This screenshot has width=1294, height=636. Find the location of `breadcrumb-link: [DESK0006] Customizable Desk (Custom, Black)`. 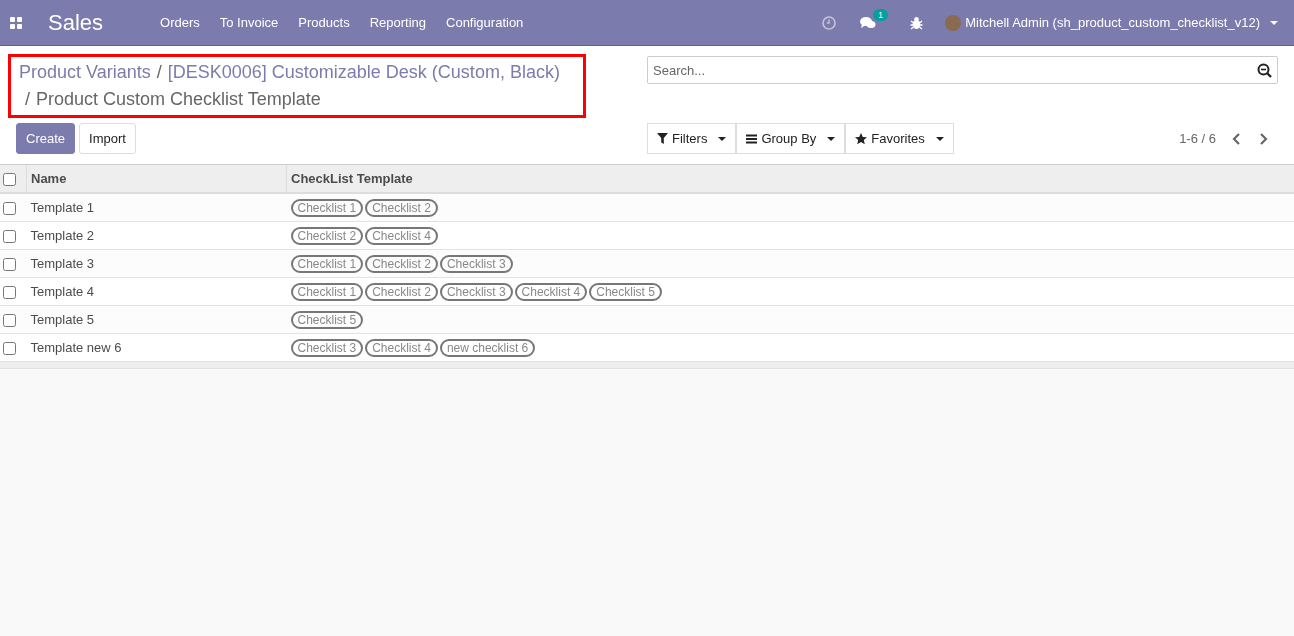

breadcrumb-link: [DESK0006] Customizable Desk (Custom, Black) is located at coordinates (363, 72).